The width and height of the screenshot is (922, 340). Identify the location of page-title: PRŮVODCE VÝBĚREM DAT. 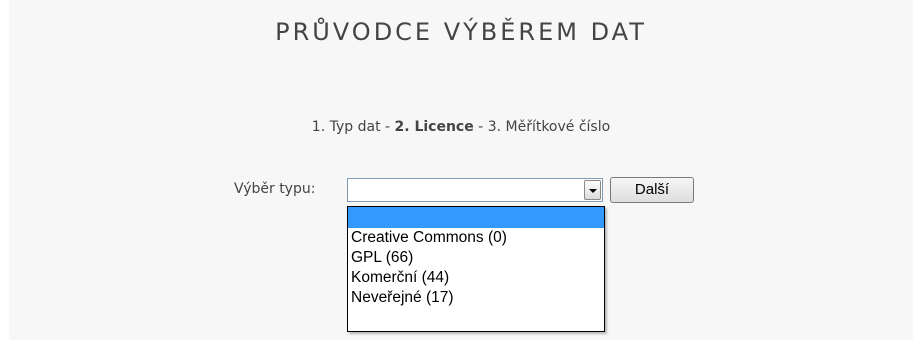
(461, 32).